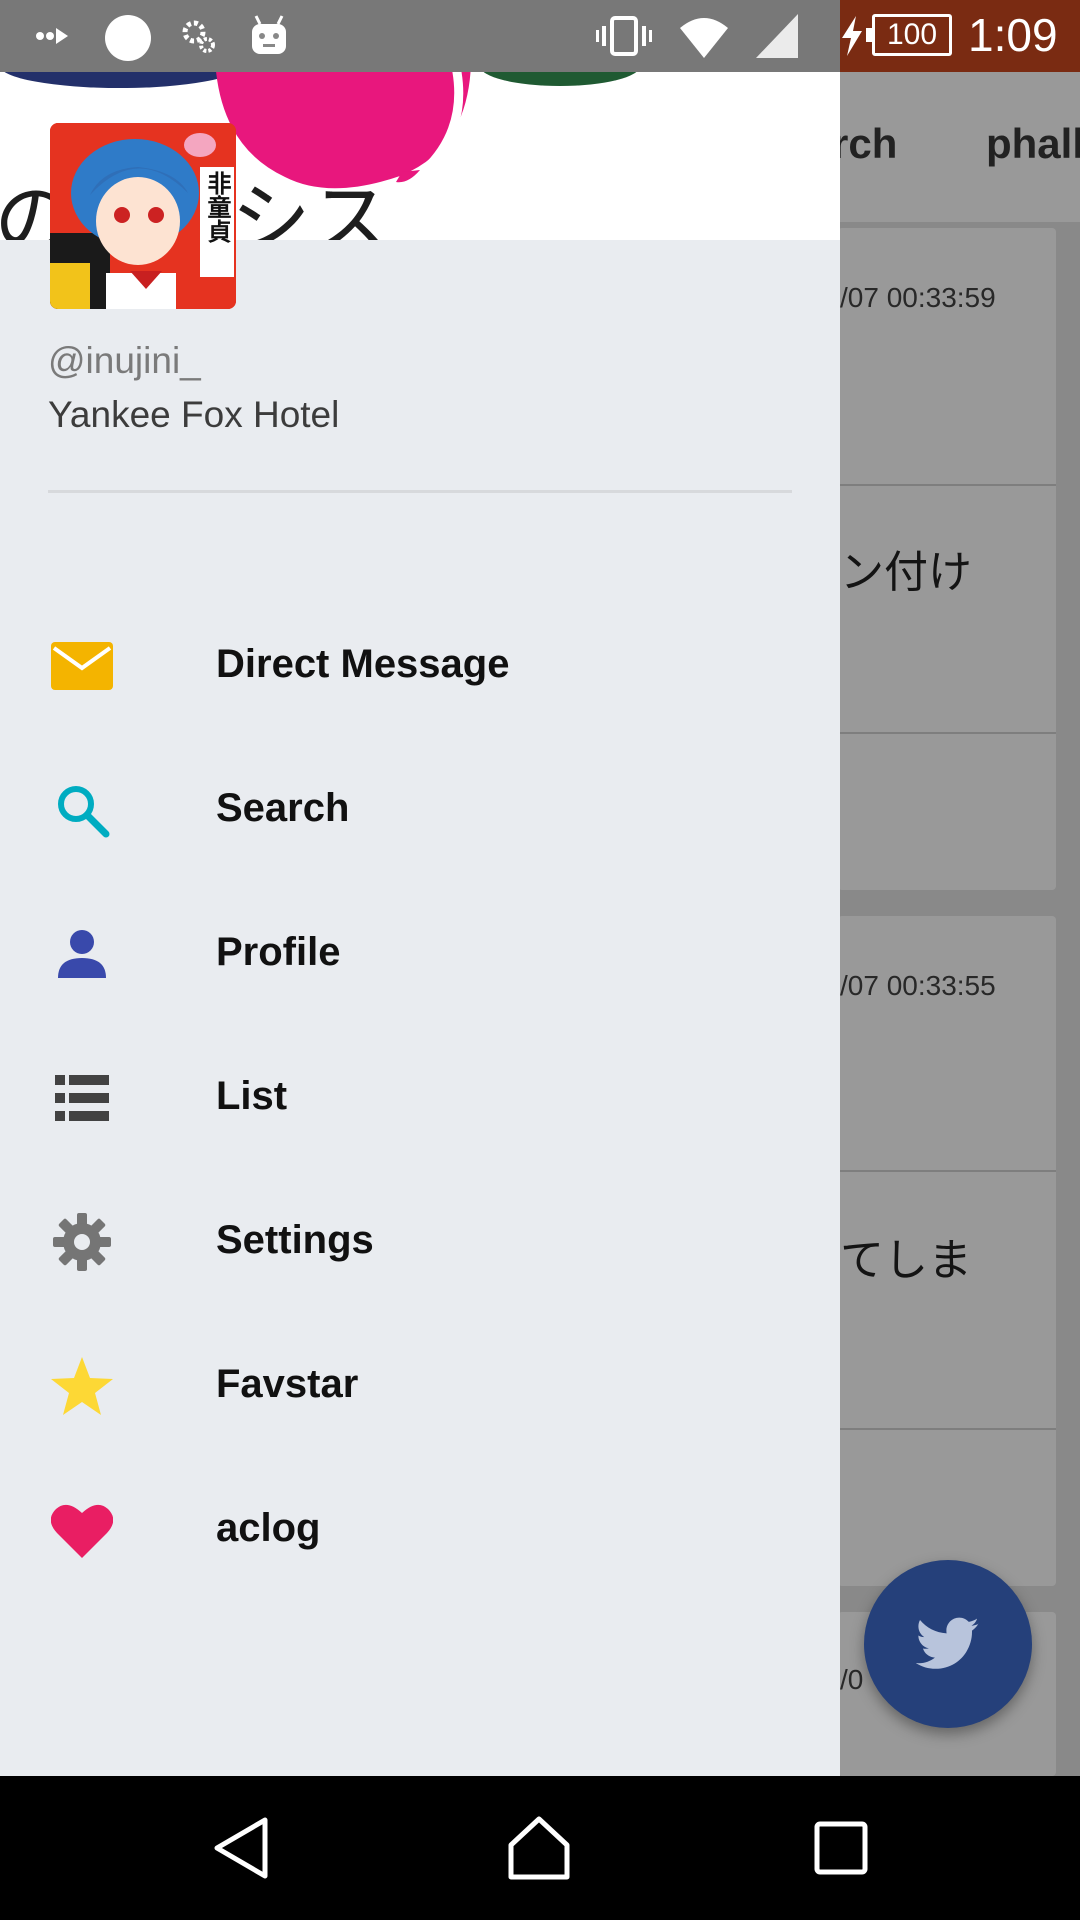 This screenshot has width=1080, height=1920. Describe the element at coordinates (295, 1240) in the screenshot. I see `menu-item-label: Settings` at that location.